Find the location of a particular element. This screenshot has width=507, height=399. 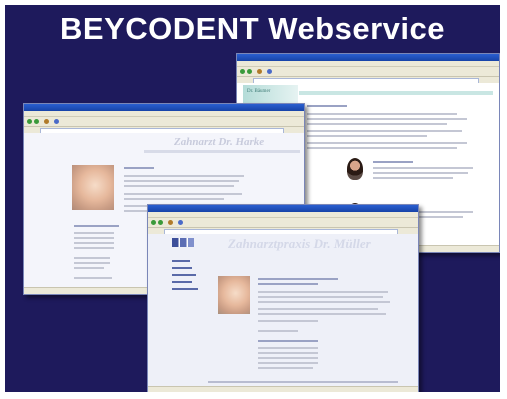

site-logo-tiles is located at coordinates (183, 242).